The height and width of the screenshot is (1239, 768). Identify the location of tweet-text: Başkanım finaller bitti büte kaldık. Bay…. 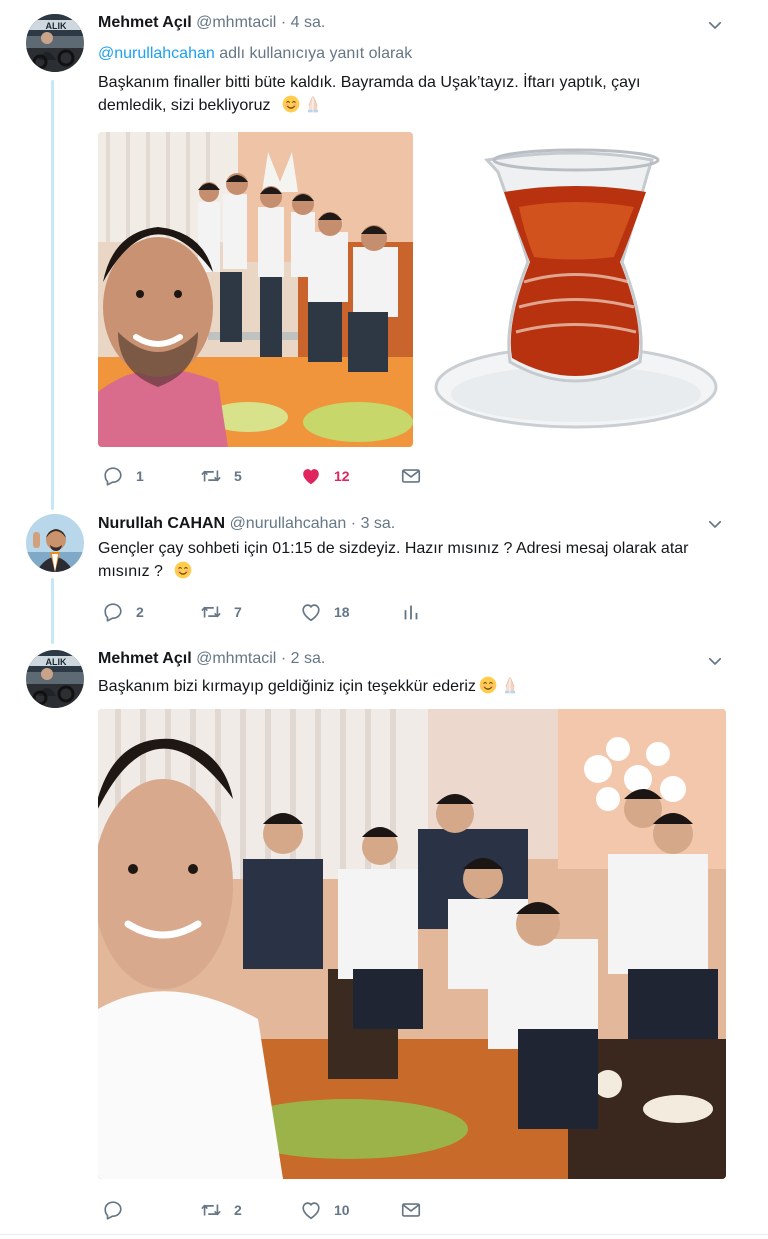
(408, 94).